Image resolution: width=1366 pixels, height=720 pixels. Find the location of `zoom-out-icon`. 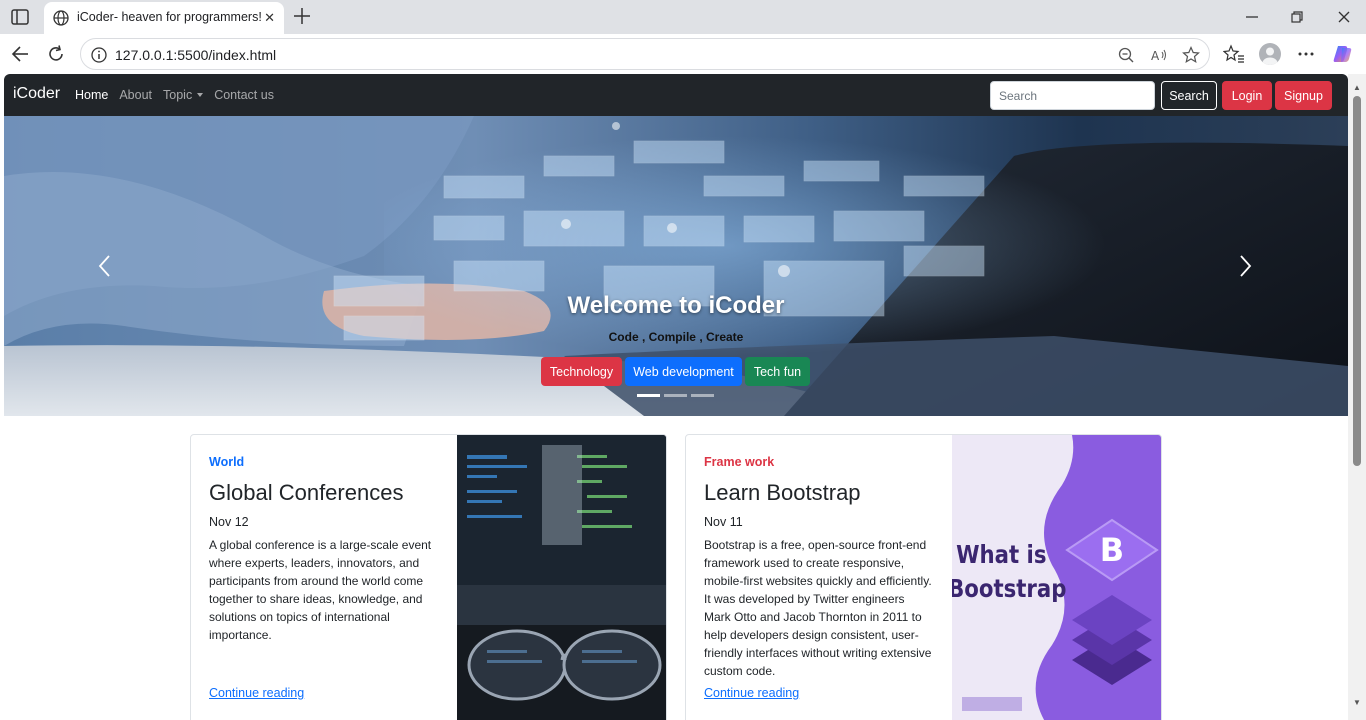

zoom-out-icon is located at coordinates (1126, 55).